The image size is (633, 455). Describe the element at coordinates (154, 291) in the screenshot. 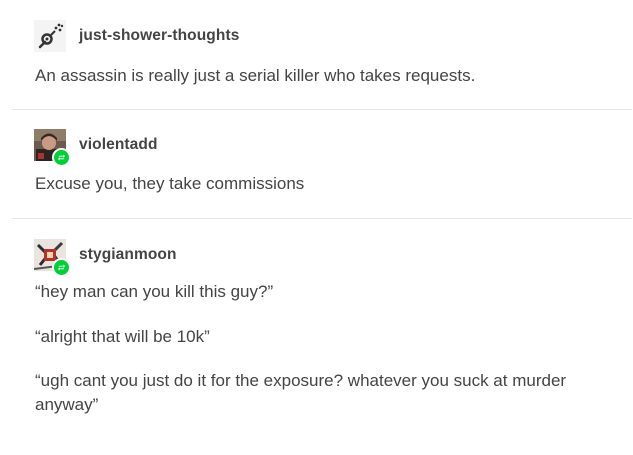

I see `post-text: “hey man can you kill this guy?”` at that location.